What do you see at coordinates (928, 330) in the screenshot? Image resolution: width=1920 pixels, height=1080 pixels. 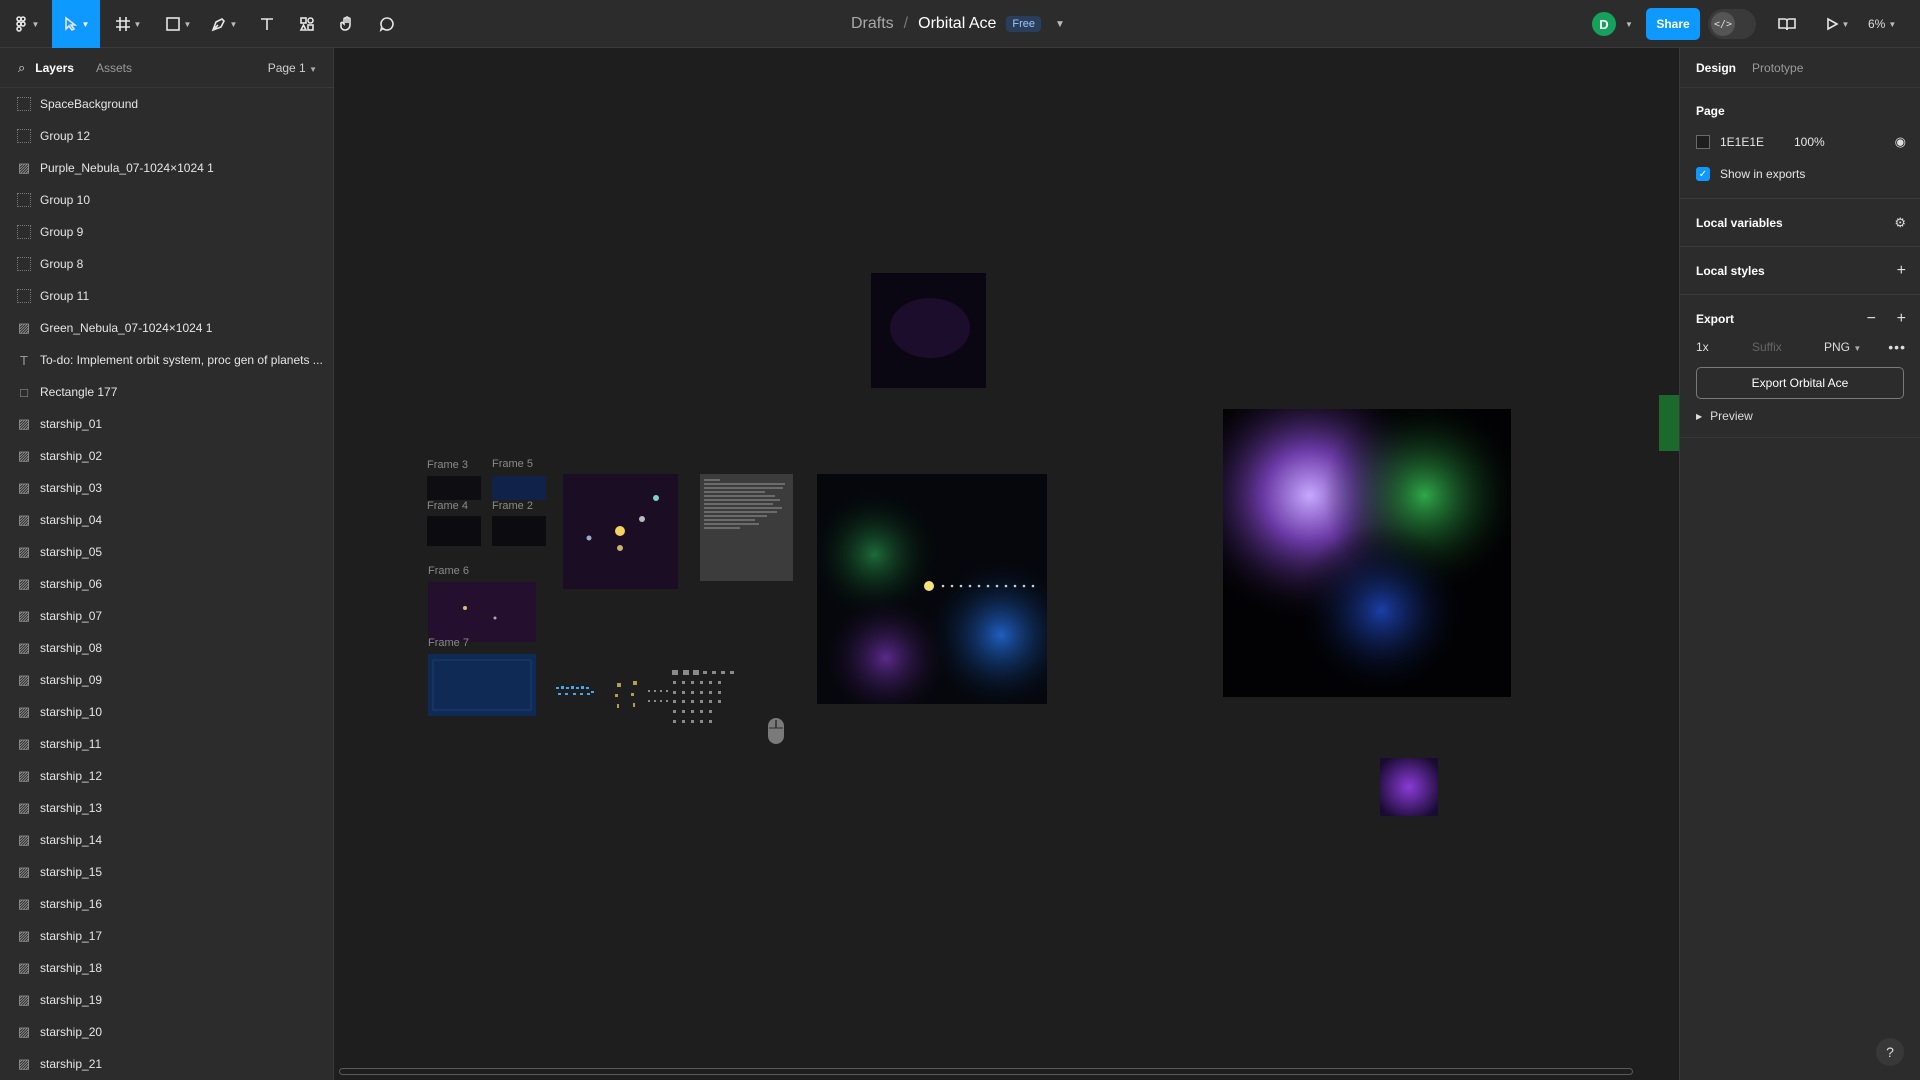 I see `frame-top-purple` at bounding box center [928, 330].